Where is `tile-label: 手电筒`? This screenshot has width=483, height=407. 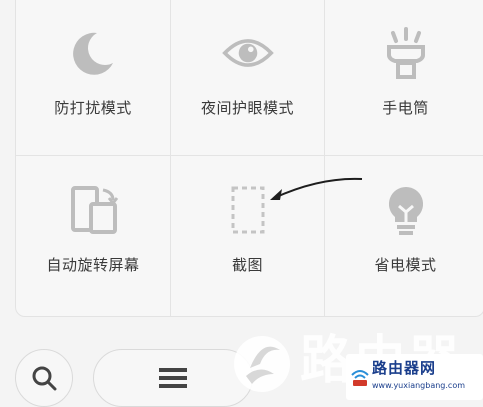 tile-label: 手电筒 is located at coordinates (405, 108).